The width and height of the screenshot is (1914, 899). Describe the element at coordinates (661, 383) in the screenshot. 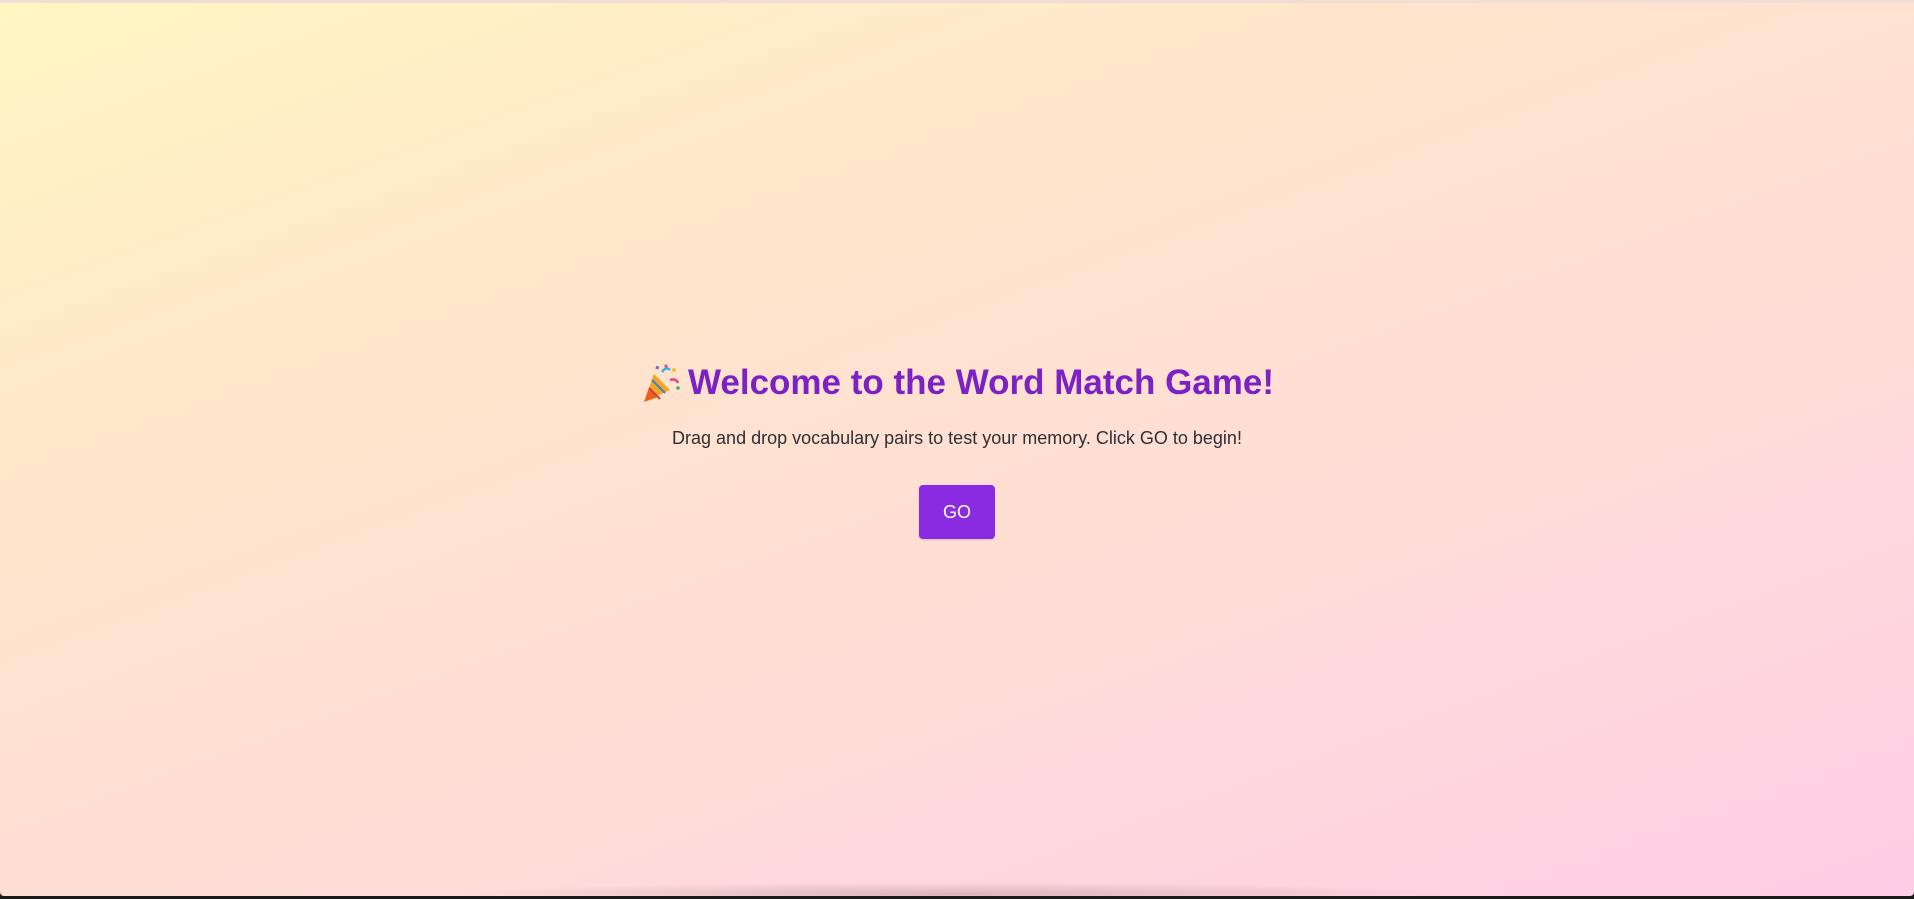

I see `party-popper-icon` at that location.